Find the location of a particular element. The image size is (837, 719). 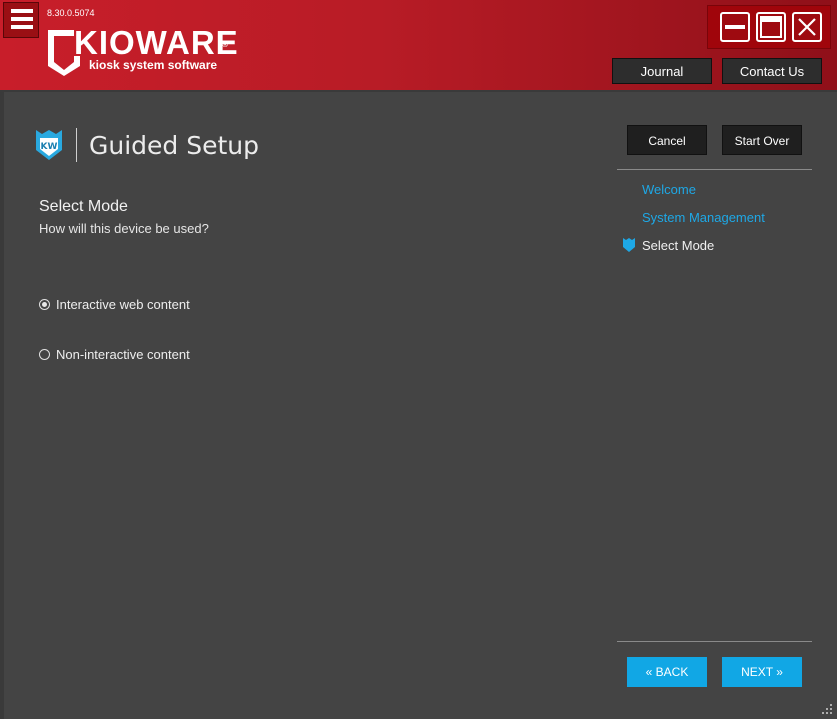

steps-bottom-divider is located at coordinates (714, 641).